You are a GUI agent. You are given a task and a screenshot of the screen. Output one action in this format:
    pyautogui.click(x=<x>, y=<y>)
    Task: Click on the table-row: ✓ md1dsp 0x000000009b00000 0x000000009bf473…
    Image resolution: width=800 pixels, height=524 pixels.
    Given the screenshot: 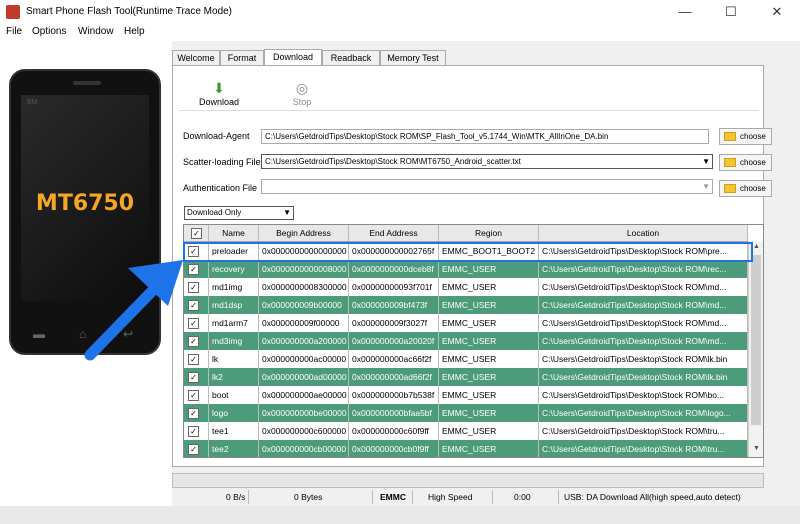 What is the action you would take?
    pyautogui.click(x=466, y=305)
    